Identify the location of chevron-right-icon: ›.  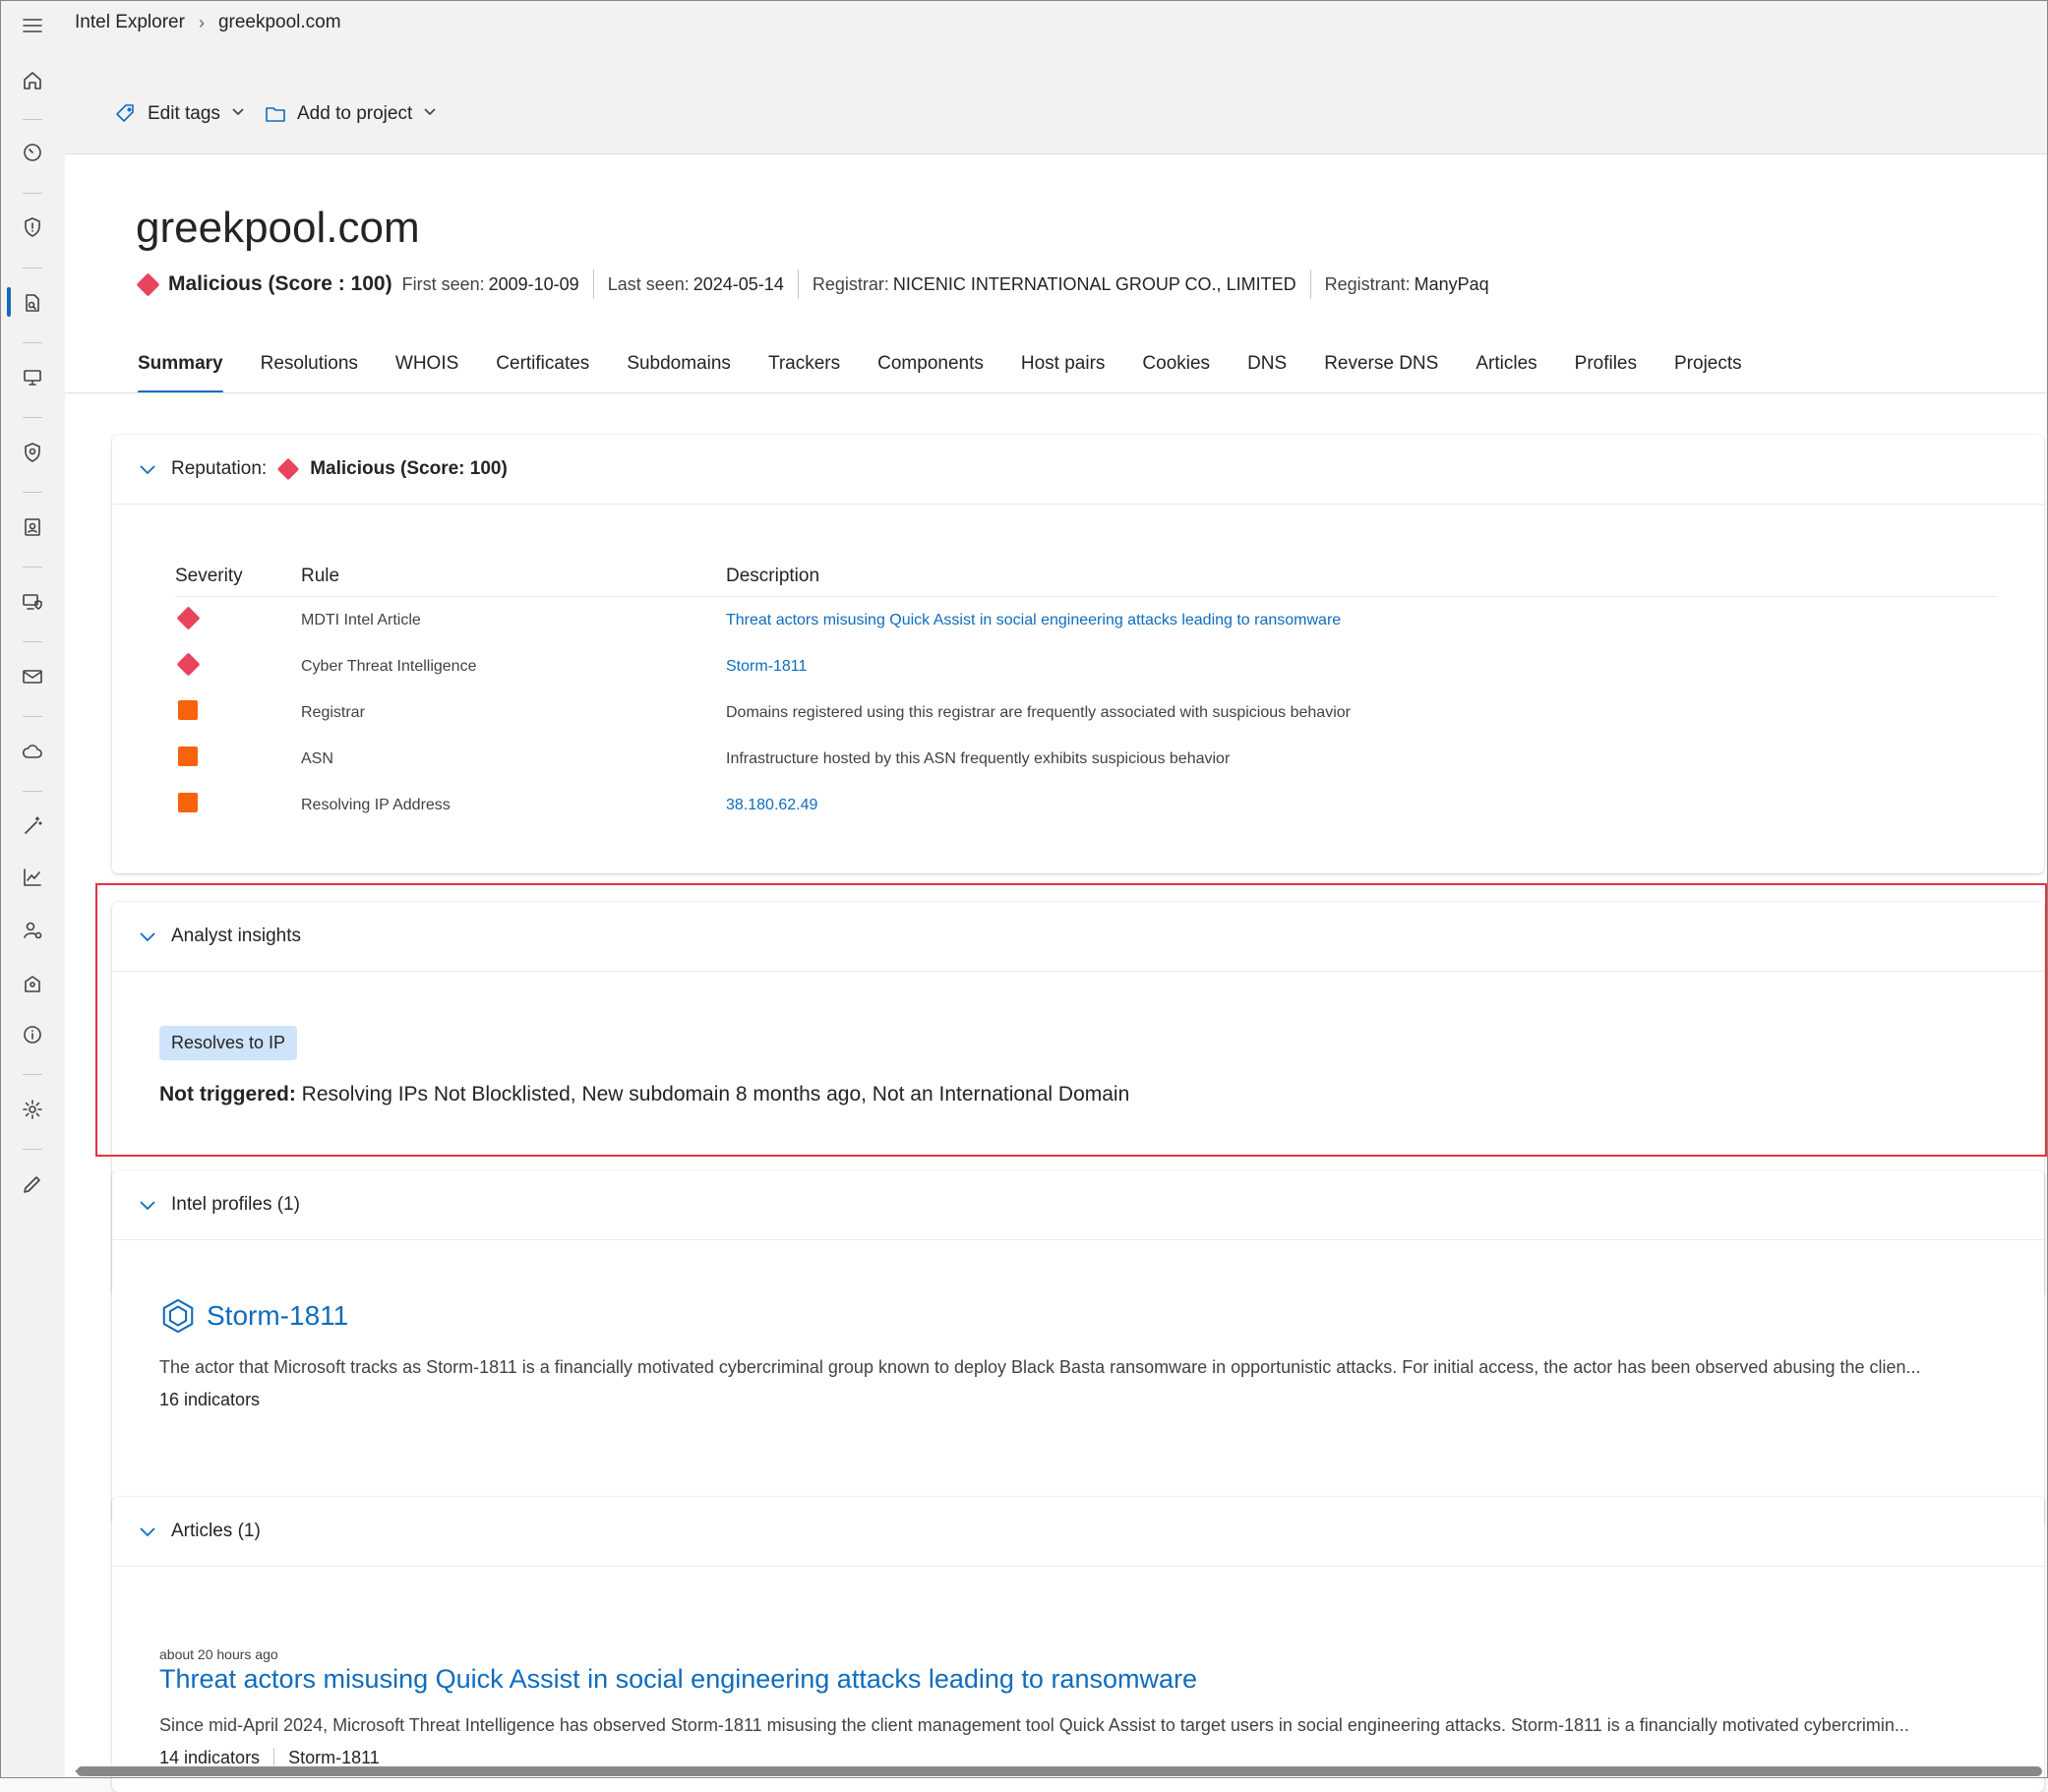
(201, 22).